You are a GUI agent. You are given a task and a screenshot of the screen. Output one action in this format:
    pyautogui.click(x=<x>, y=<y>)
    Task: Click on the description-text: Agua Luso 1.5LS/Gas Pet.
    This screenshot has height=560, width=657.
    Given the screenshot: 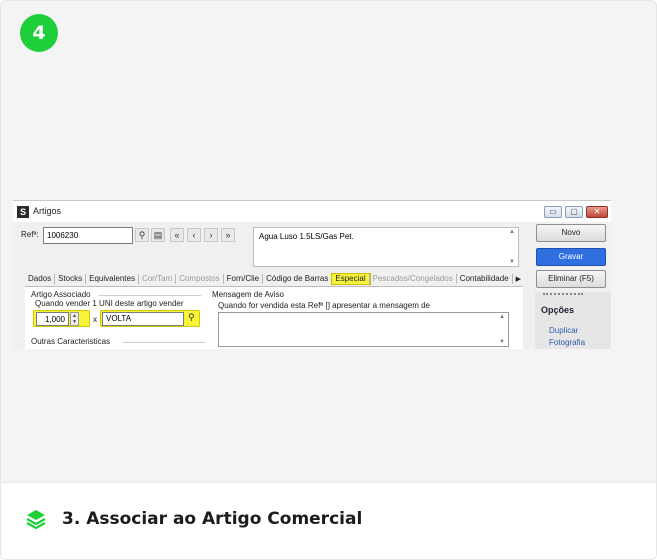 What is the action you would take?
    pyautogui.click(x=306, y=236)
    